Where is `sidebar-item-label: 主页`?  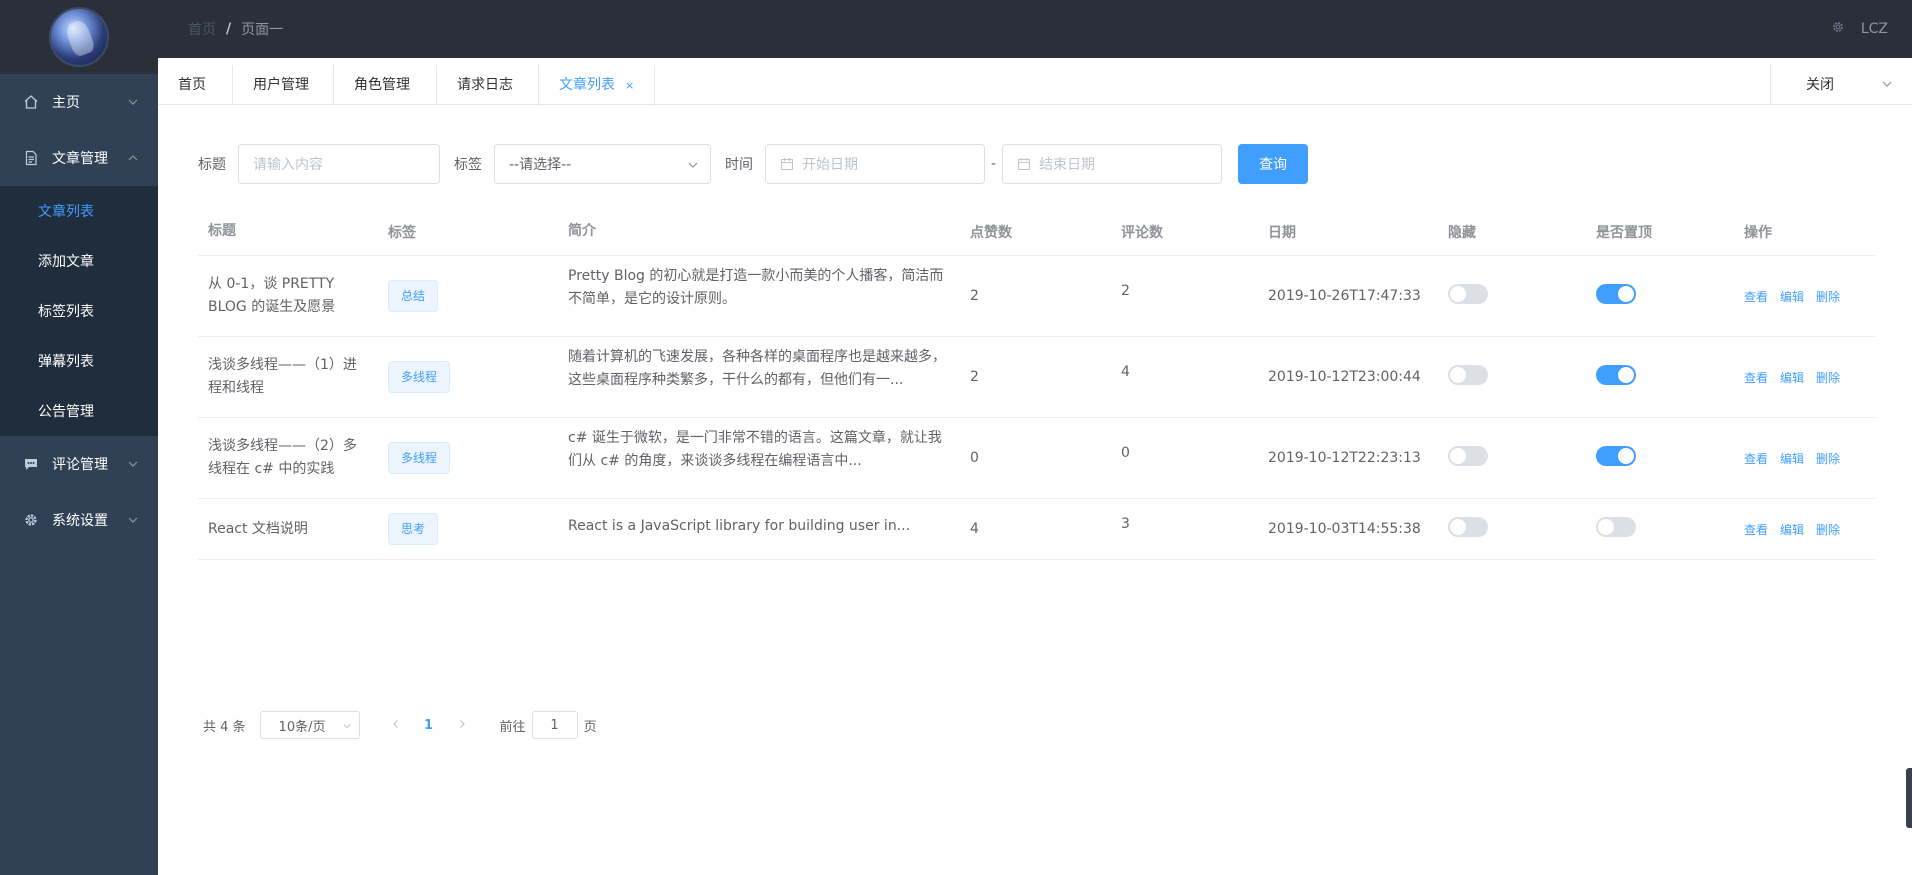
sidebar-item-label: 主页 is located at coordinates (66, 103).